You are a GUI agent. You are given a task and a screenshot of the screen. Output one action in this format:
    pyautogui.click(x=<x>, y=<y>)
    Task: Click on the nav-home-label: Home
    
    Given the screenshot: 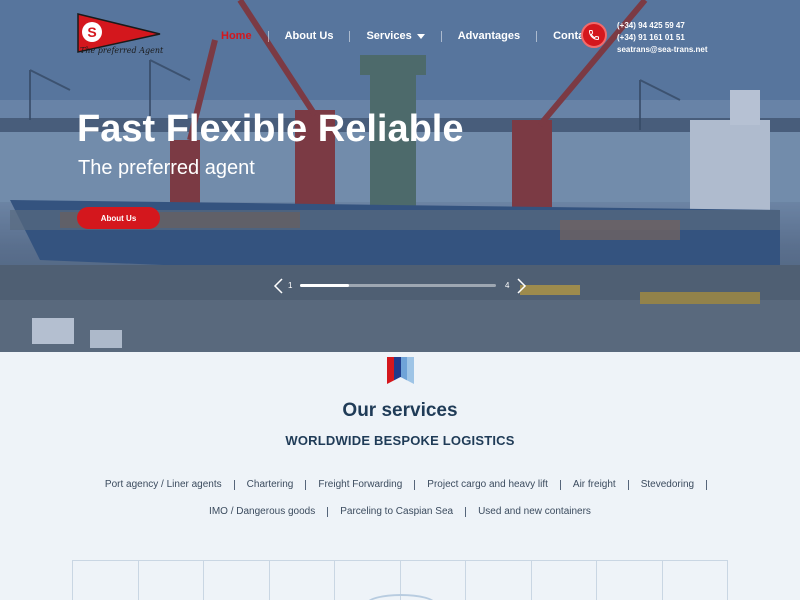 What is the action you would take?
    pyautogui.click(x=236, y=36)
    